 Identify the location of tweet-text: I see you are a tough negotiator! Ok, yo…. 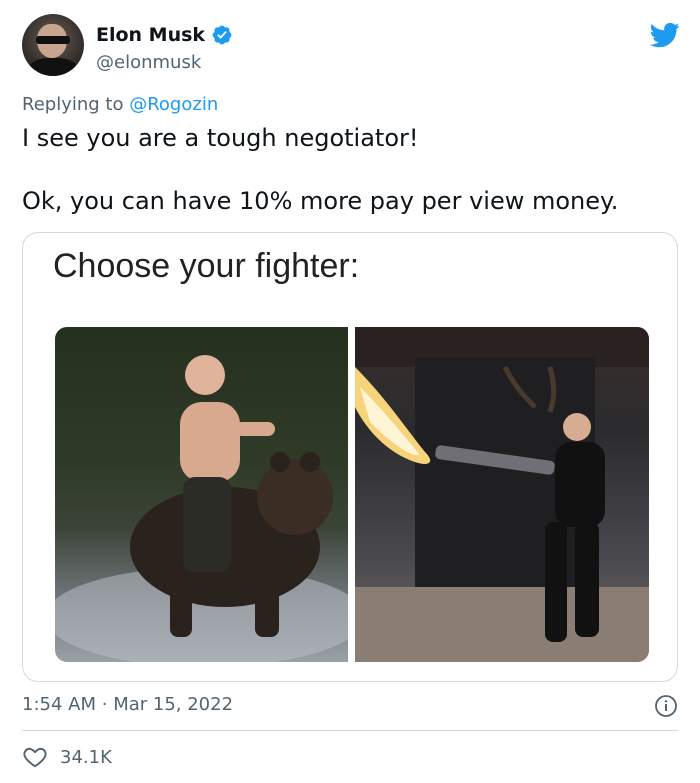
(350, 170).